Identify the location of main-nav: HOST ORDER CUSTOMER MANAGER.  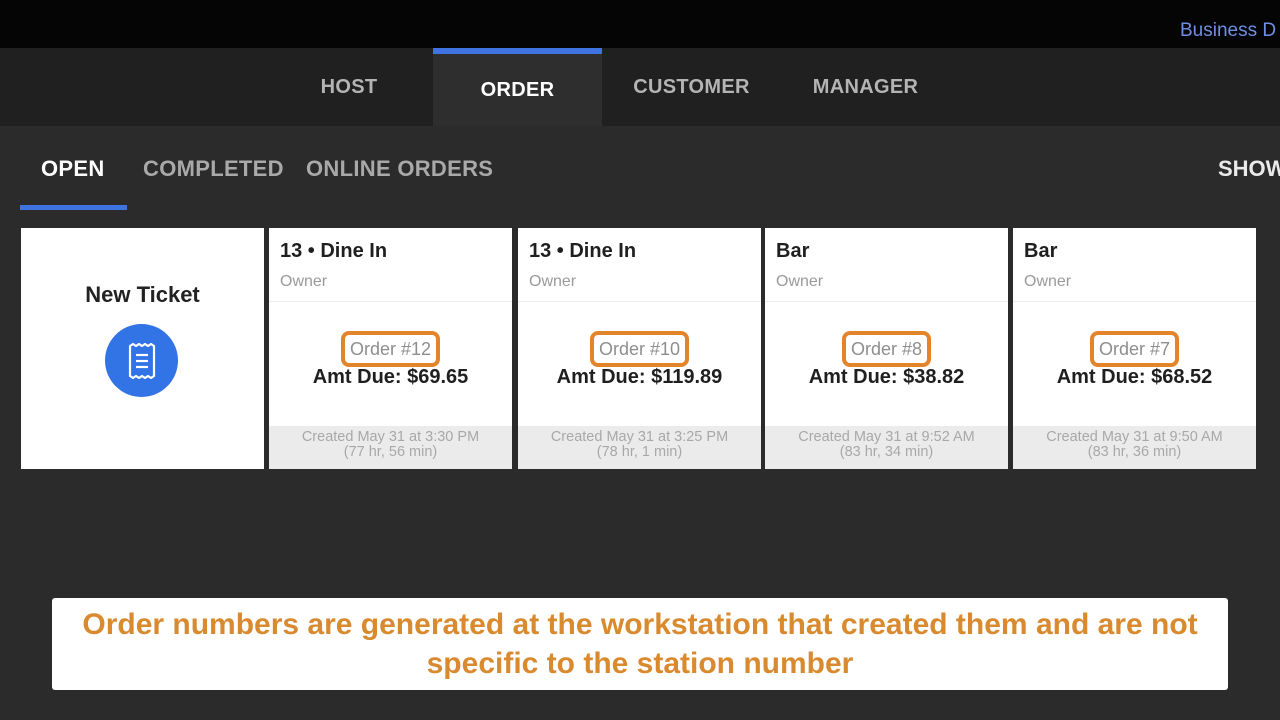
(640, 87).